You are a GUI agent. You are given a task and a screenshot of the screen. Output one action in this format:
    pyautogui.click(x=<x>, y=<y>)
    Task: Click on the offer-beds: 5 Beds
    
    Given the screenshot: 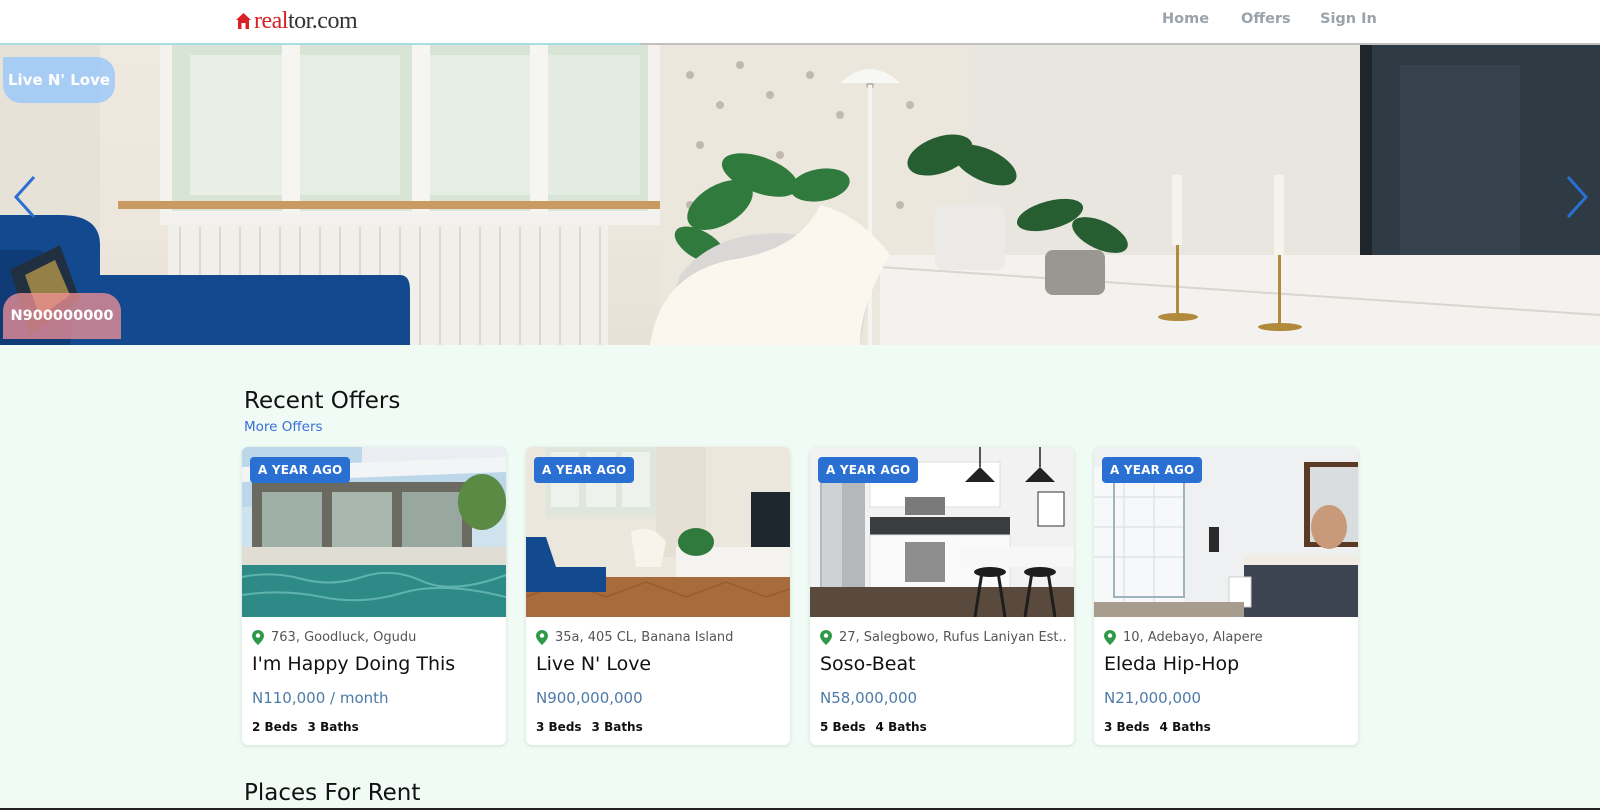 What is the action you would take?
    pyautogui.click(x=843, y=727)
    